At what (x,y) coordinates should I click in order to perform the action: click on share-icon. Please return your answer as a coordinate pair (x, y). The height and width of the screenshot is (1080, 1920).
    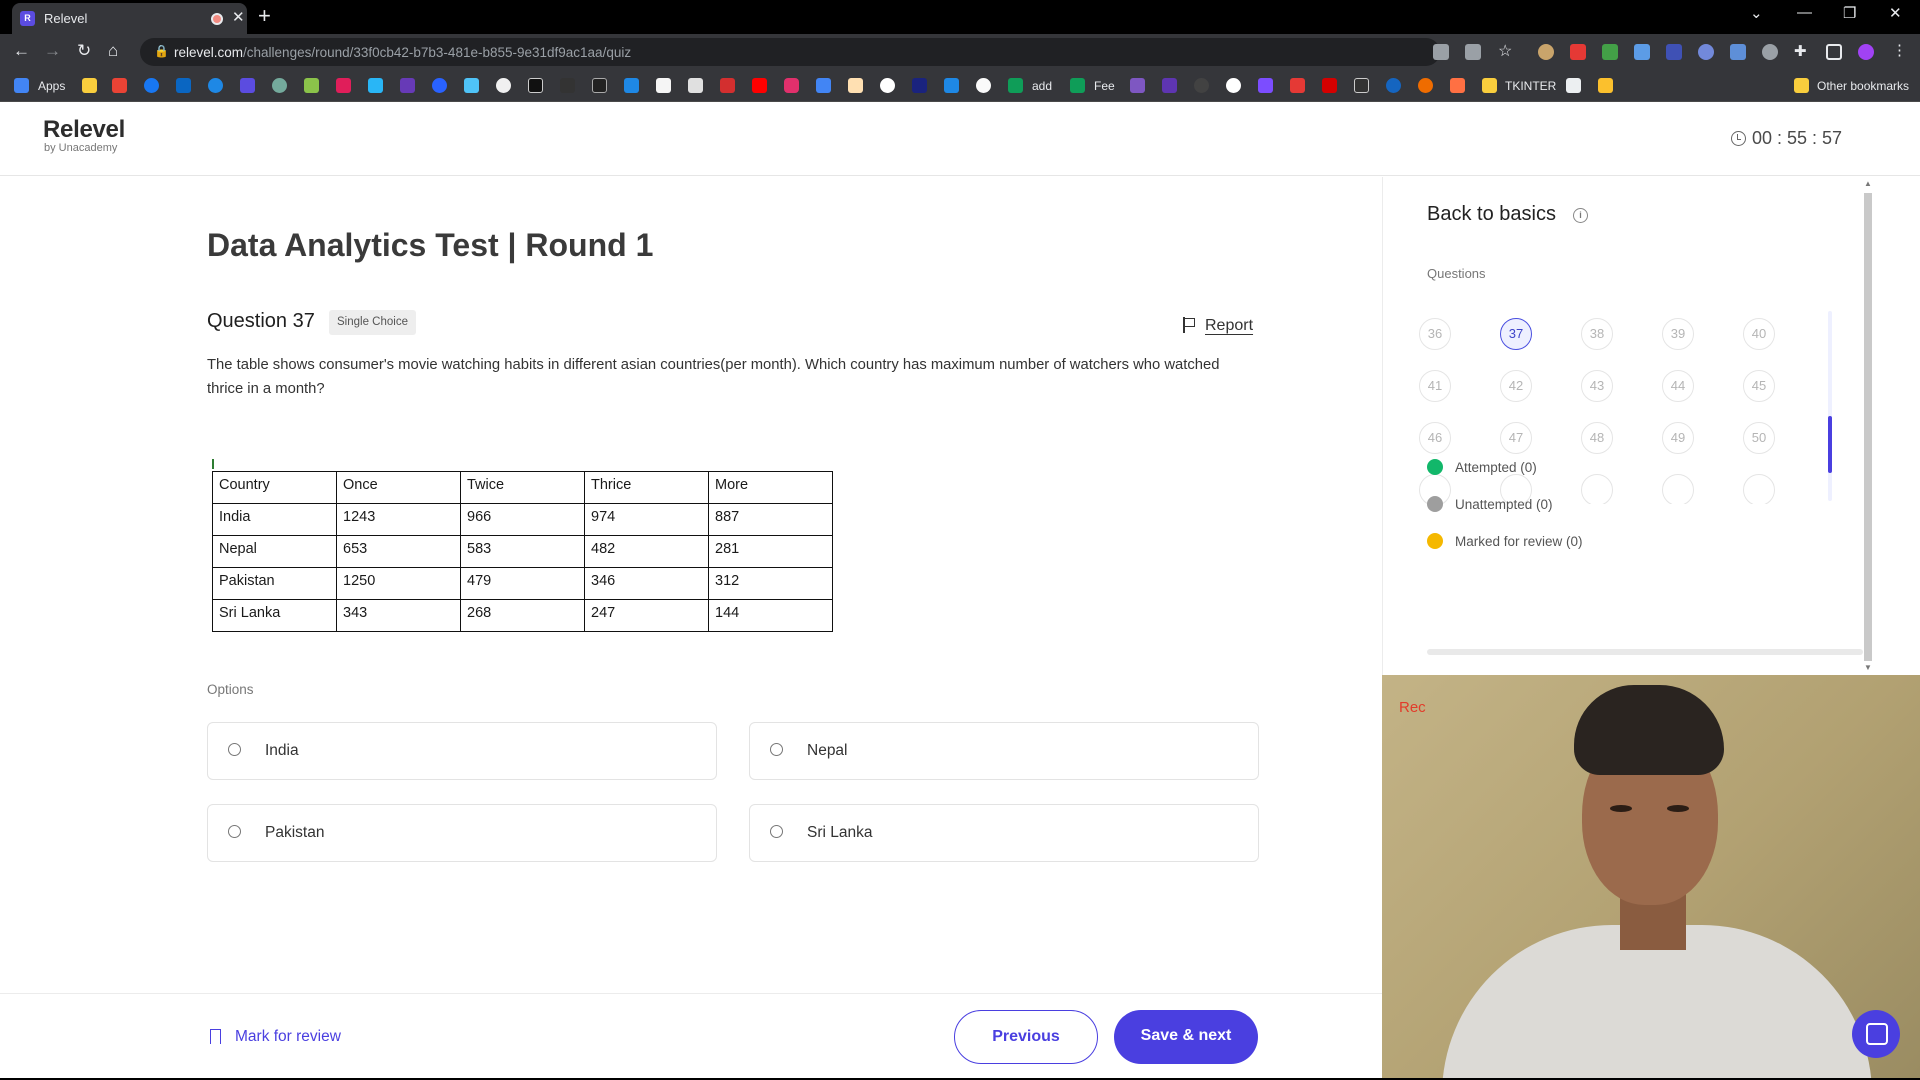
    Looking at the image, I should click on (1473, 52).